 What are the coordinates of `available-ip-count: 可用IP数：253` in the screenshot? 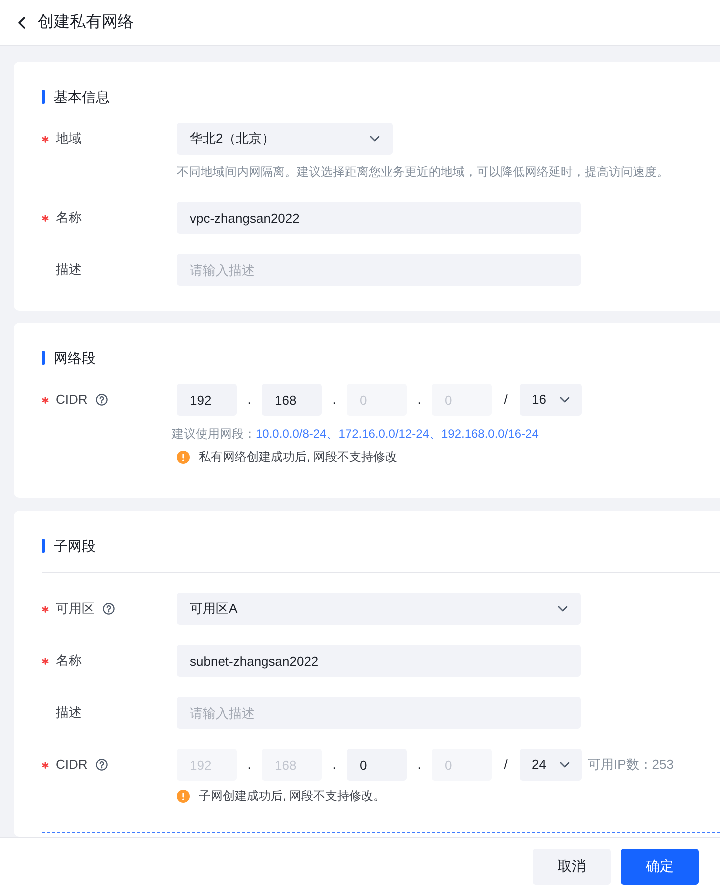 It's located at (631, 765).